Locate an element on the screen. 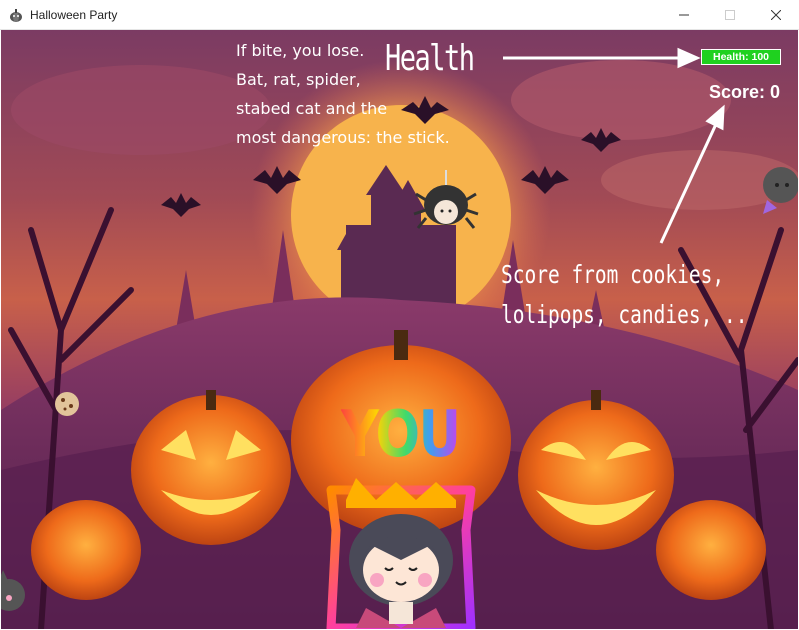 The height and width of the screenshot is (630, 799). bat-enemy is located at coordinates (780, 190).